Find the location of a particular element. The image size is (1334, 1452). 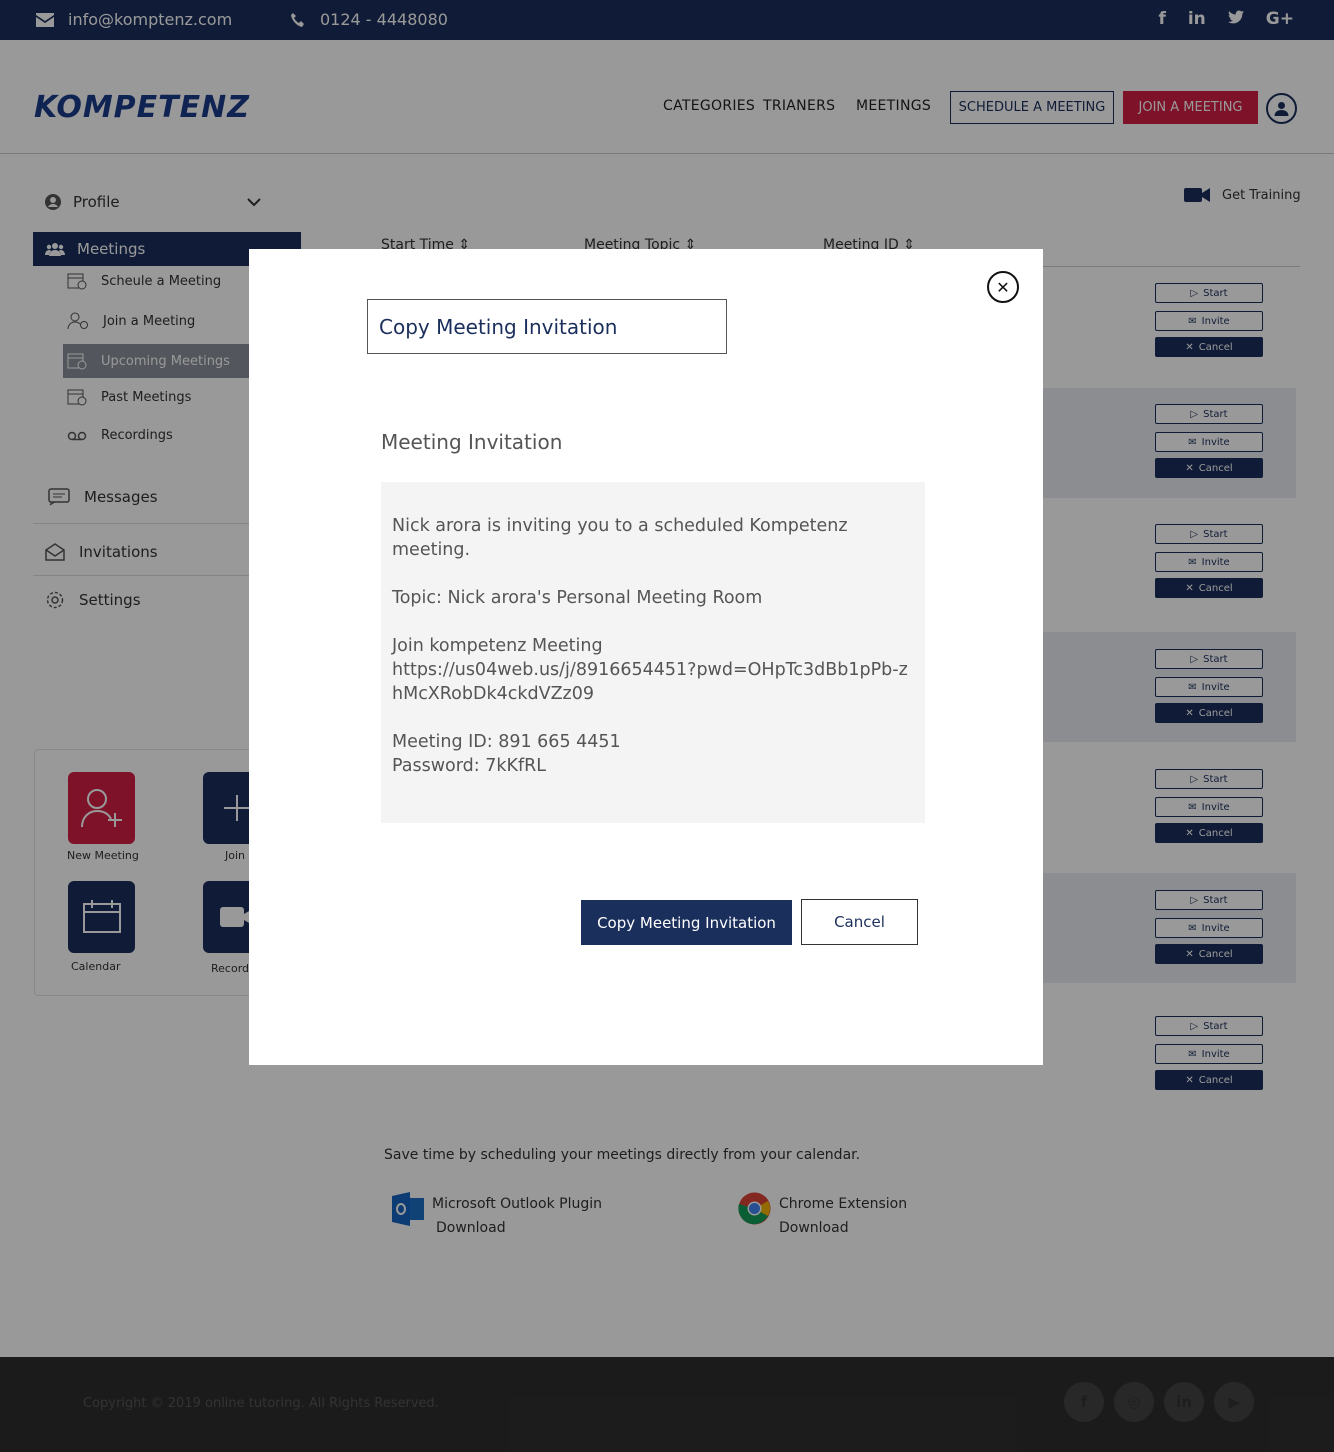

invitation-heading: Meeting Invitation is located at coordinates (472, 442).